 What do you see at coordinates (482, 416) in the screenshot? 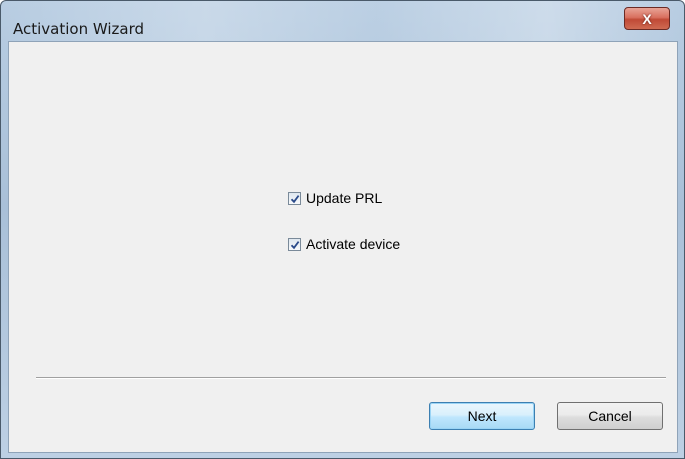
I see `next-button: Next` at bounding box center [482, 416].